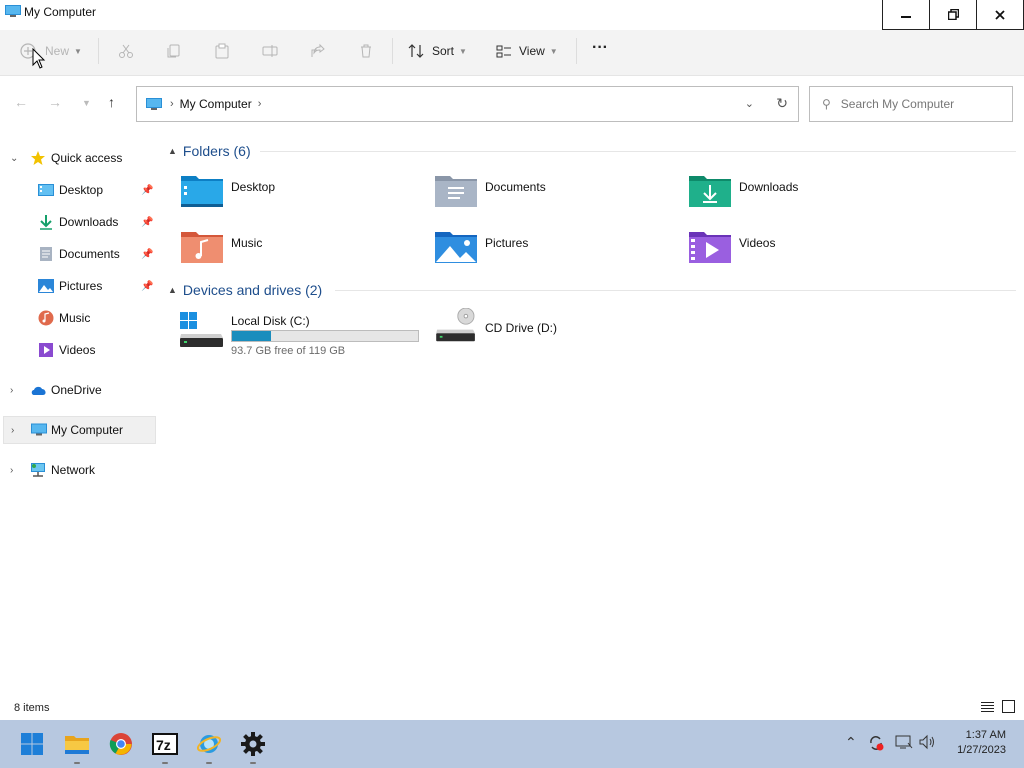 The height and width of the screenshot is (768, 1024). Describe the element at coordinates (300, 194) in the screenshot. I see `folder-tile-desktop: Desktop` at that location.